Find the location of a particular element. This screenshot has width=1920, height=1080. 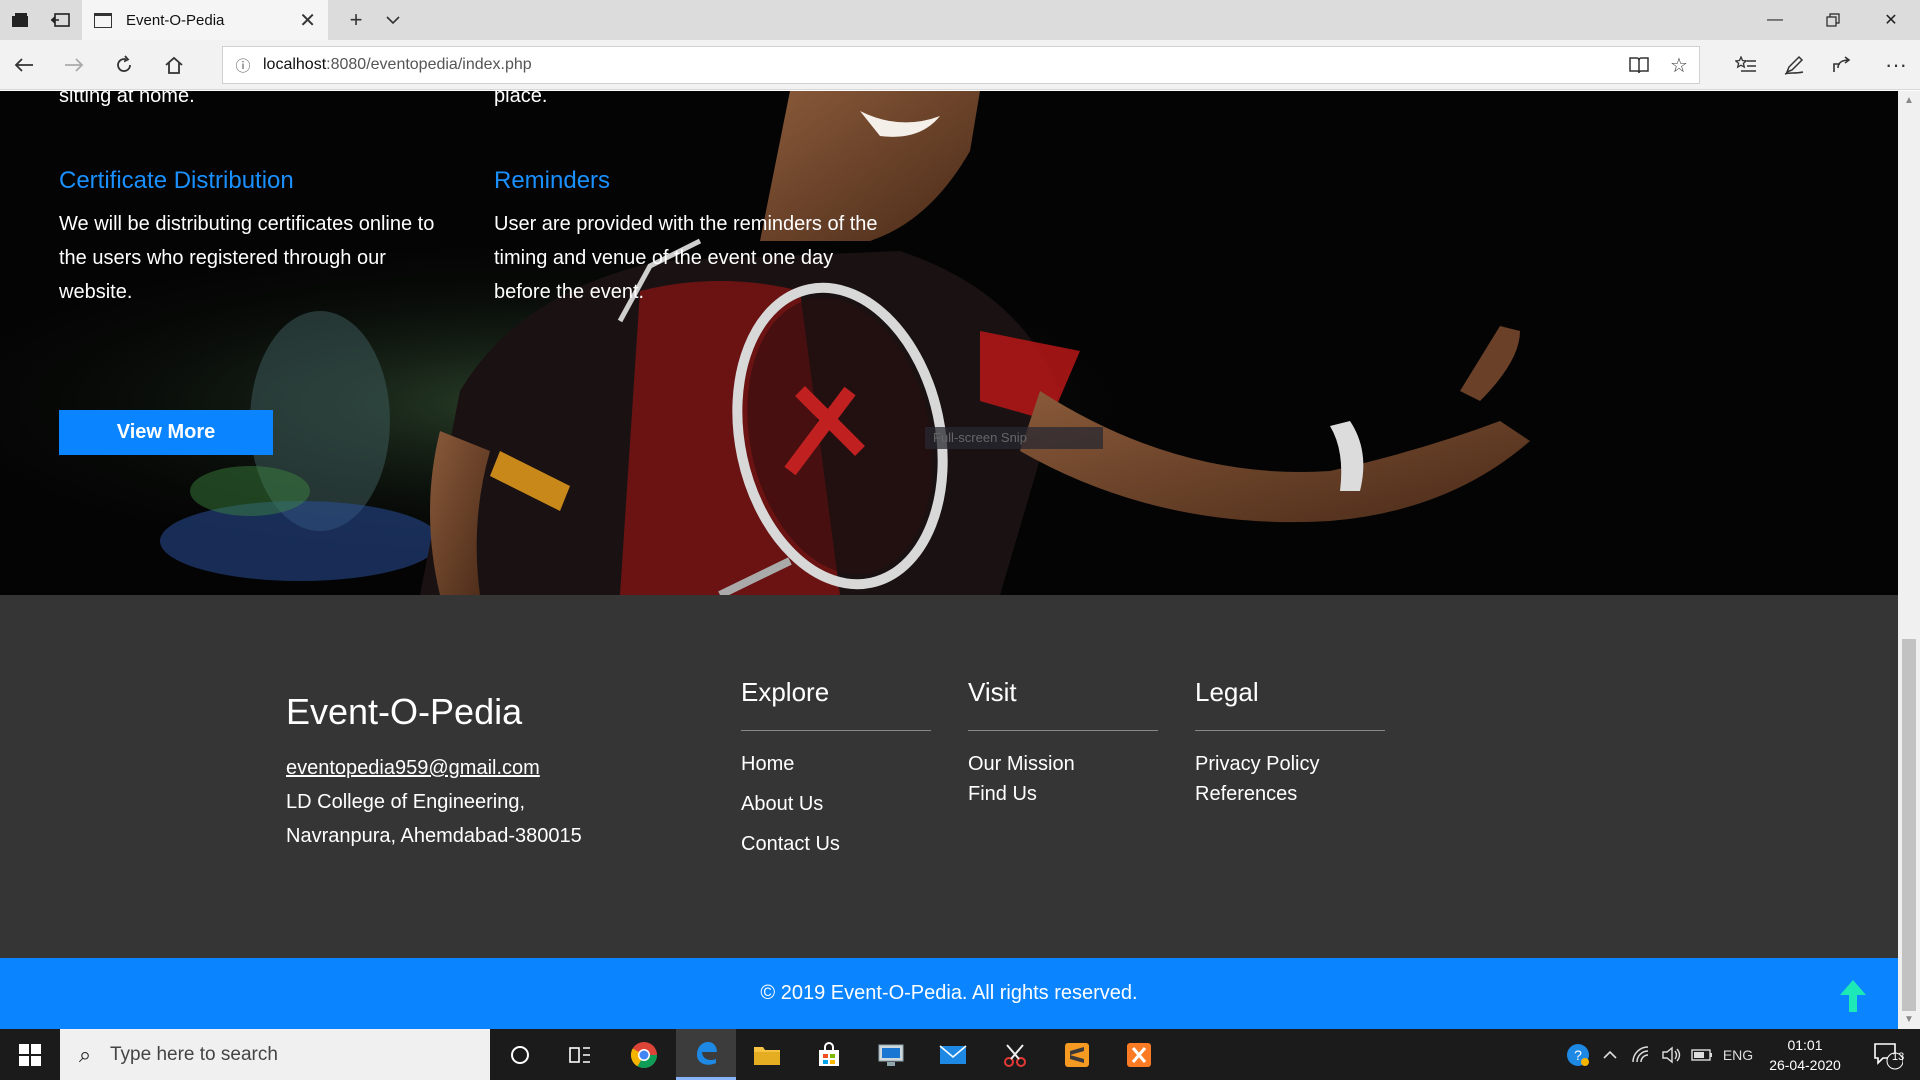

footer-column-visit: Visit Our Mission Find Us is located at coordinates (1063, 741).